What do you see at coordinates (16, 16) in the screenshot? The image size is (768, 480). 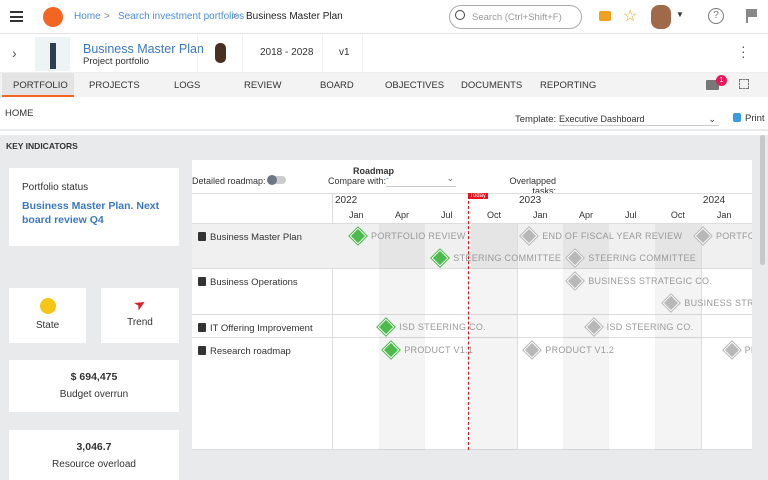 I see `menu-icon` at bounding box center [16, 16].